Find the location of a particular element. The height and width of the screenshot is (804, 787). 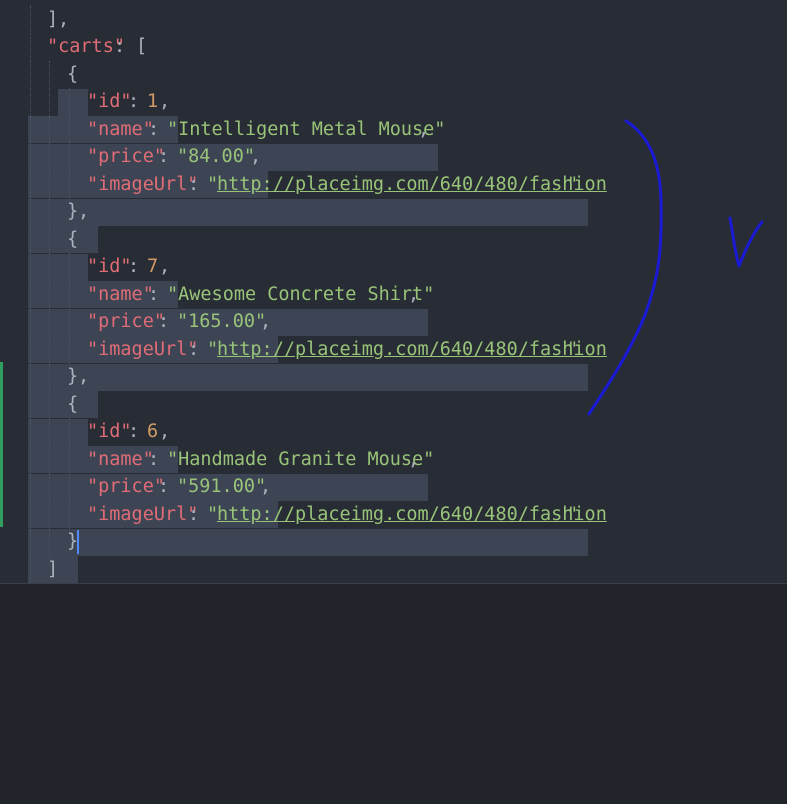

code-line-12: "price" : "165.00" , is located at coordinates (393, 335).